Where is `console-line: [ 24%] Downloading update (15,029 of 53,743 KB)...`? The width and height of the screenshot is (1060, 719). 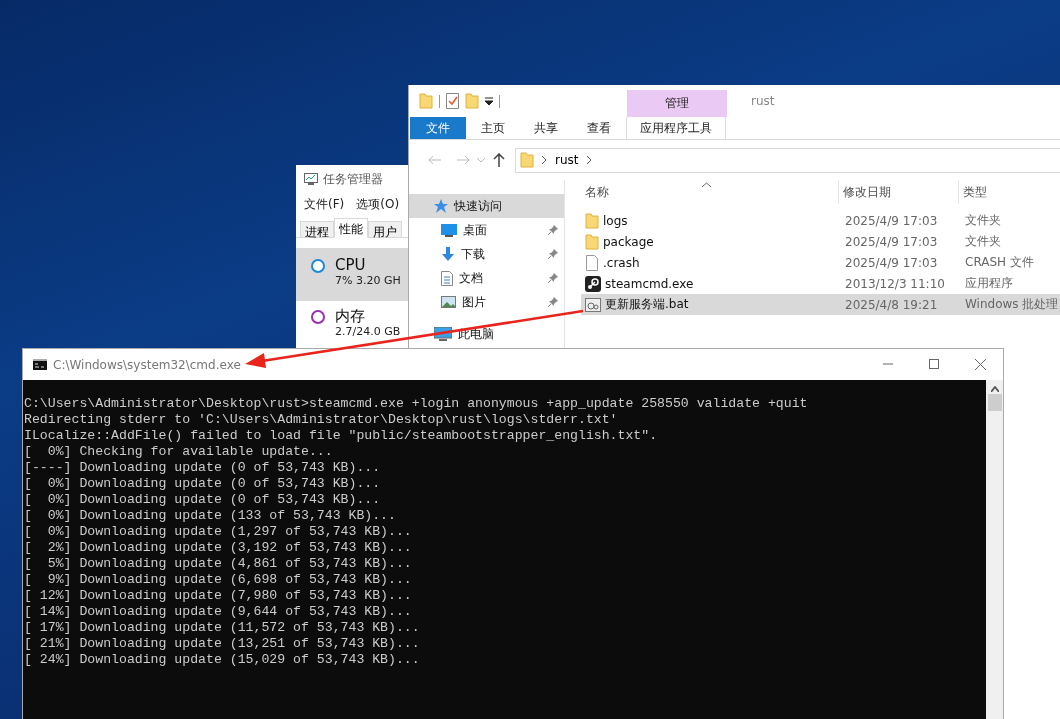
console-line: [ 24%] Downloading update (15,029 of 53,743 KB)... is located at coordinates (222, 660).